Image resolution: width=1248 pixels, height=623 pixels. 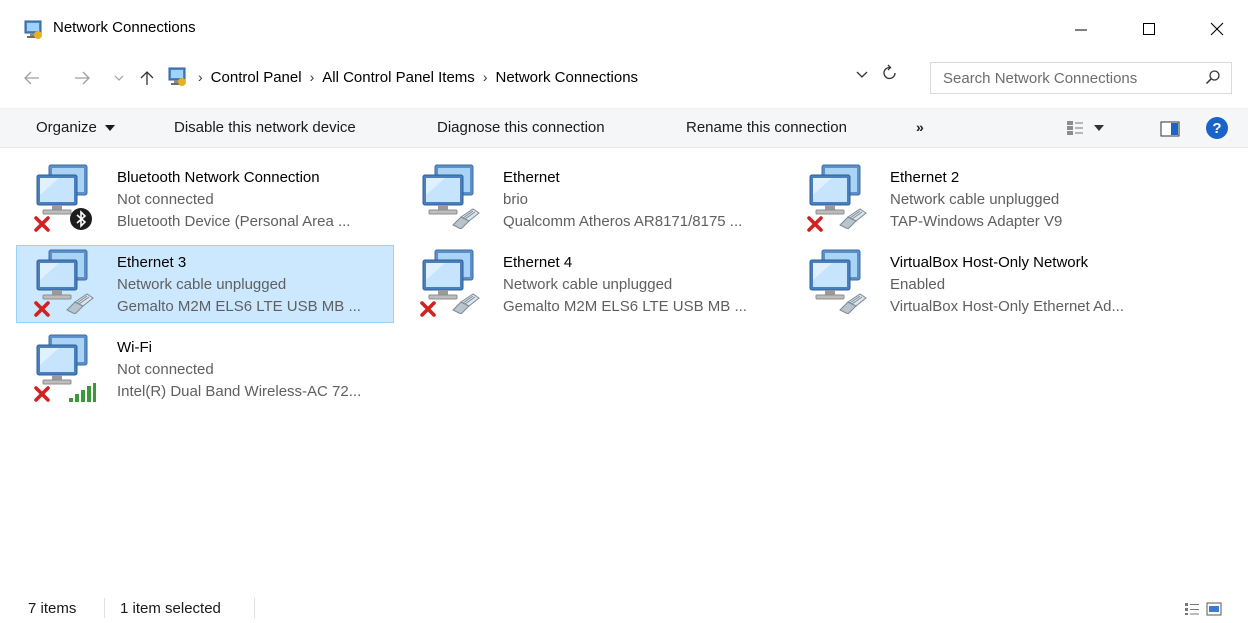 I want to click on tiles-view-button, so click(x=1214, y=611).